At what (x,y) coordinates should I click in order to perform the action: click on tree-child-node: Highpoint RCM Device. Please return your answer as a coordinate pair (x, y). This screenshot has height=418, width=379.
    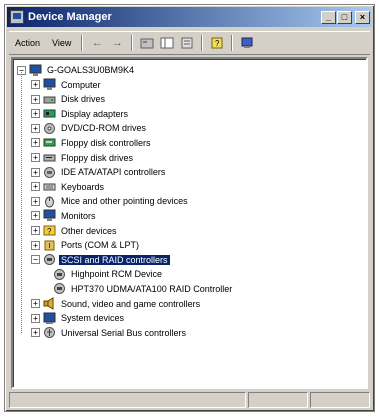
    Looking at the image, I should click on (108, 274).